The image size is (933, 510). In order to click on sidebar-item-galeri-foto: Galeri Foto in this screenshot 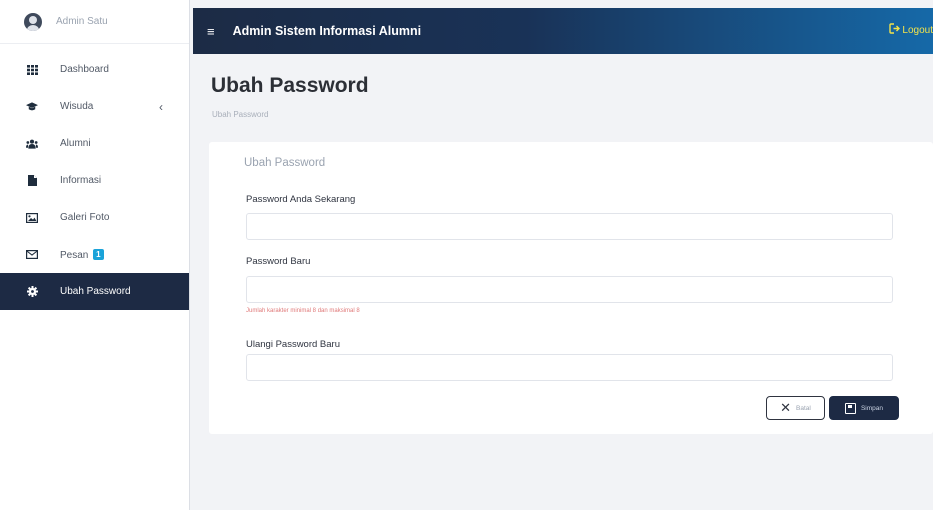, I will do `click(94, 217)`.